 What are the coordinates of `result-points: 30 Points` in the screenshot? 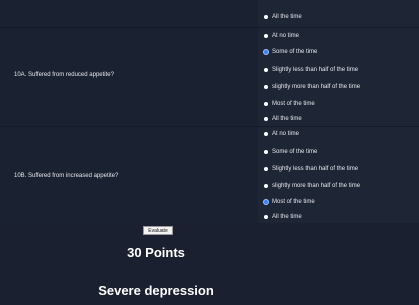 It's located at (156, 252).